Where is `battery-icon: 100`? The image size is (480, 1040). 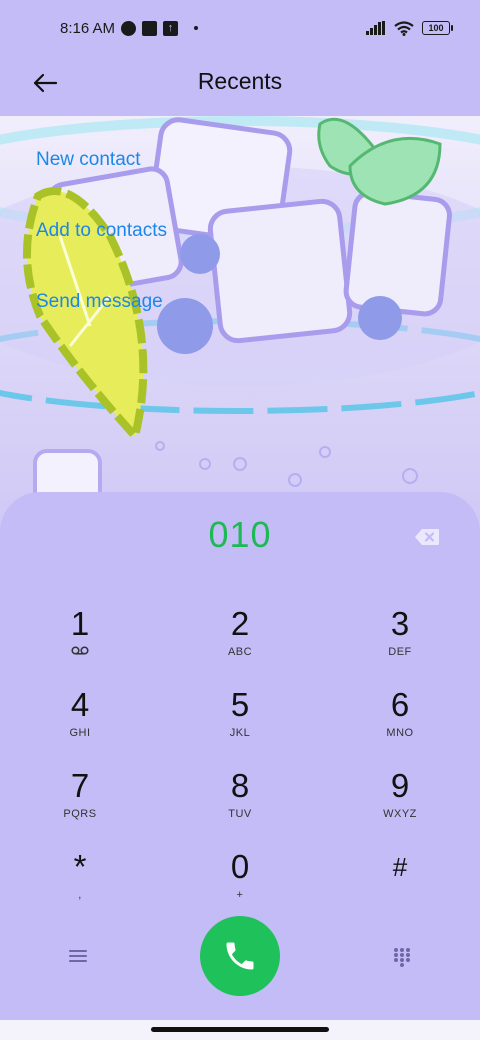 battery-icon: 100 is located at coordinates (437, 28).